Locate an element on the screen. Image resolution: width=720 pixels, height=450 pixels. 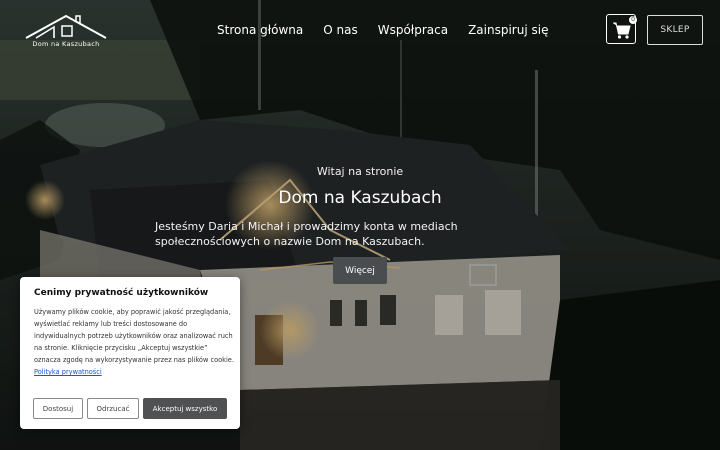
nav-item-about: O nas is located at coordinates (340, 30).